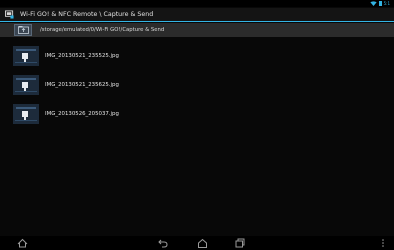 This screenshot has height=250, width=394. Describe the element at coordinates (197, 56) in the screenshot. I see `file-item: IMG_20130521_235525.jpg` at that location.